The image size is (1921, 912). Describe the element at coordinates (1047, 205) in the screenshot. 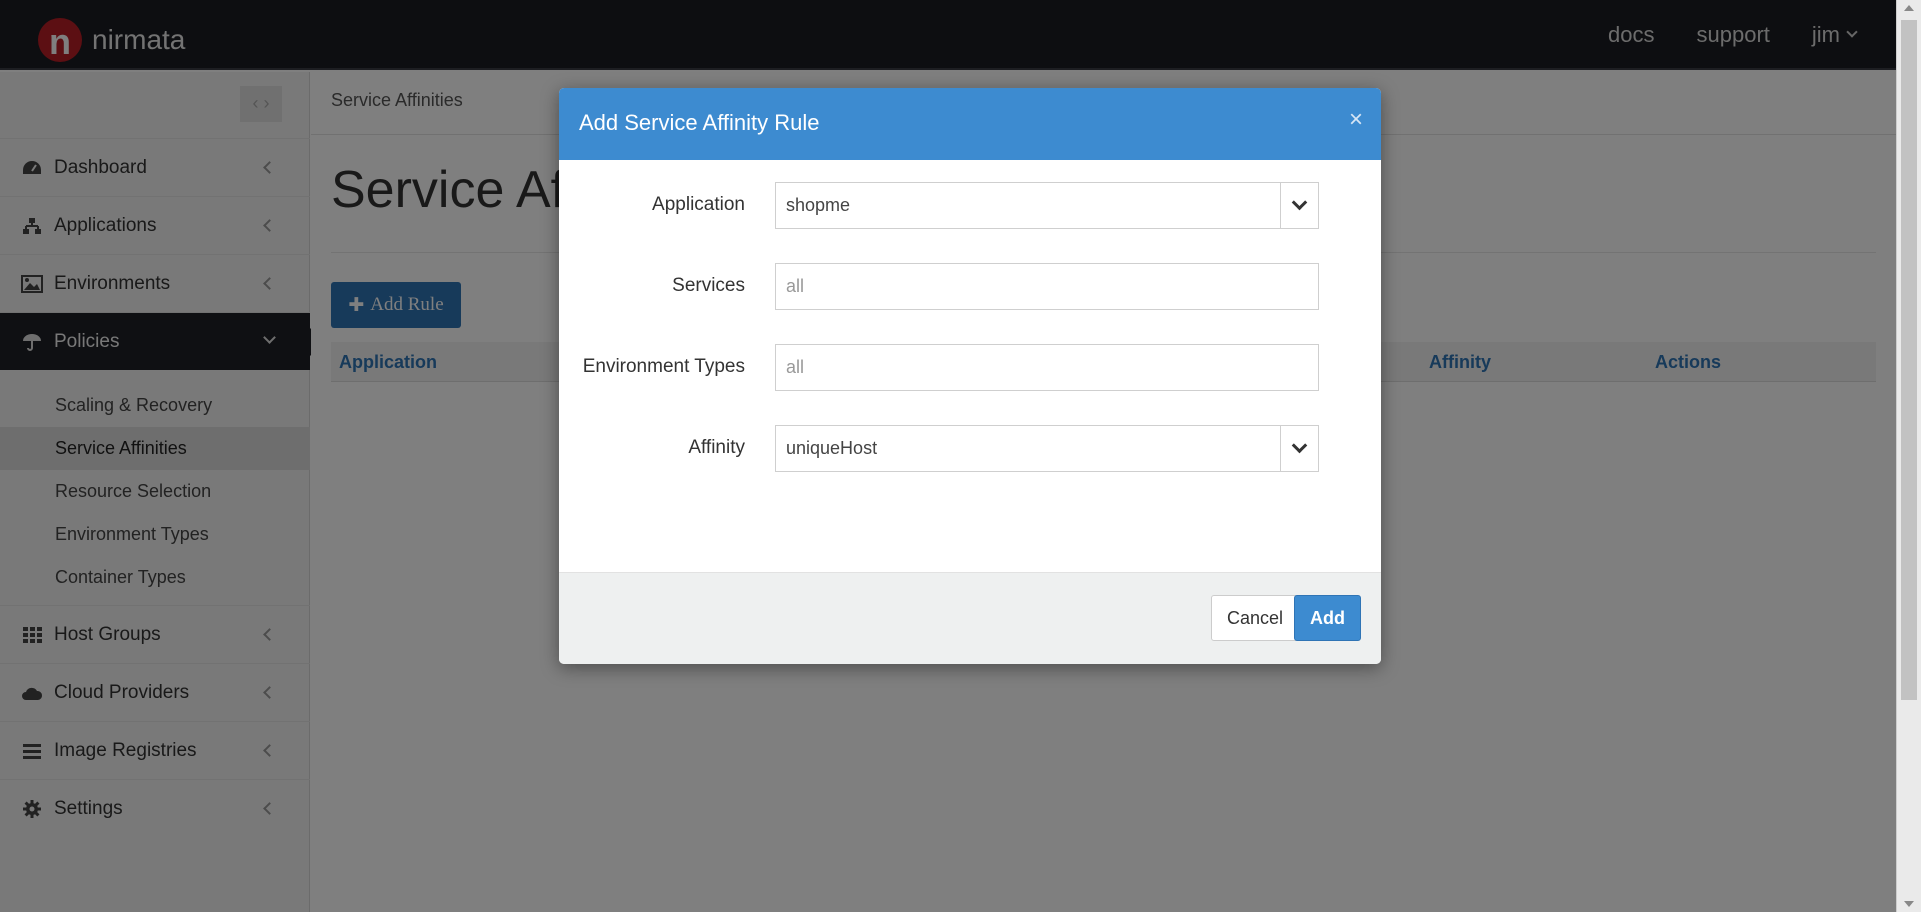

I see `application-select: shopme` at that location.